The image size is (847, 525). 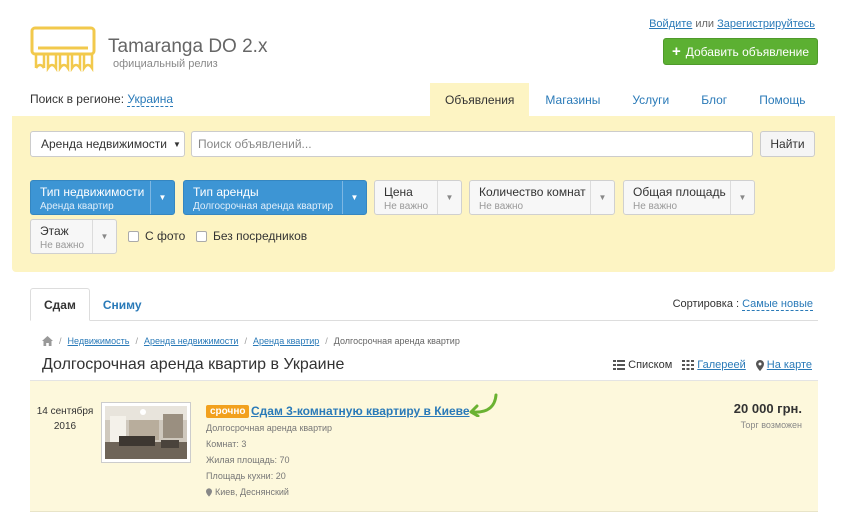 I want to click on view-list-label: Списком, so click(x=650, y=365).